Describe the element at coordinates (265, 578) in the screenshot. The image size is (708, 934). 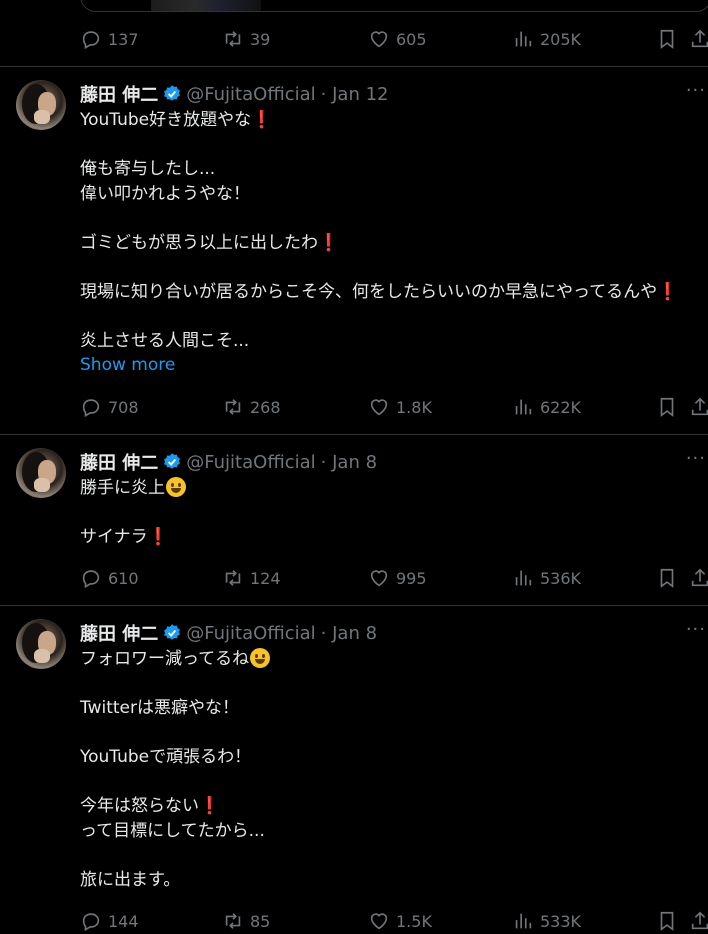
I see `repost-count: 124` at that location.